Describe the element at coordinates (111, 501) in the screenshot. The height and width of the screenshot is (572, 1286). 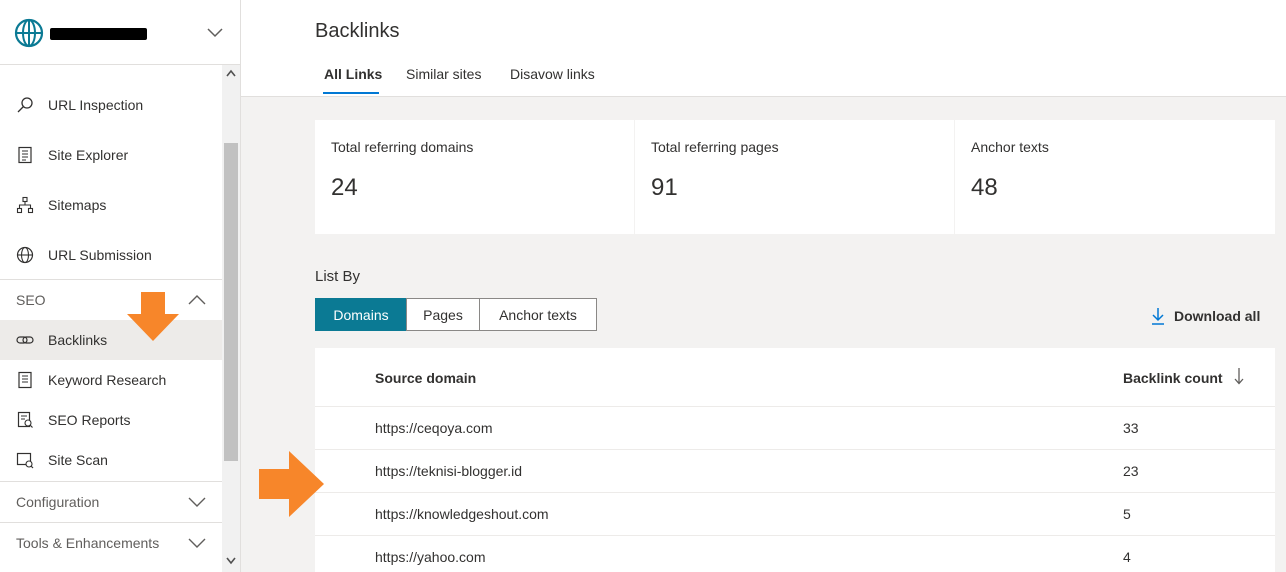
I see `section-configuration: Configuration` at that location.